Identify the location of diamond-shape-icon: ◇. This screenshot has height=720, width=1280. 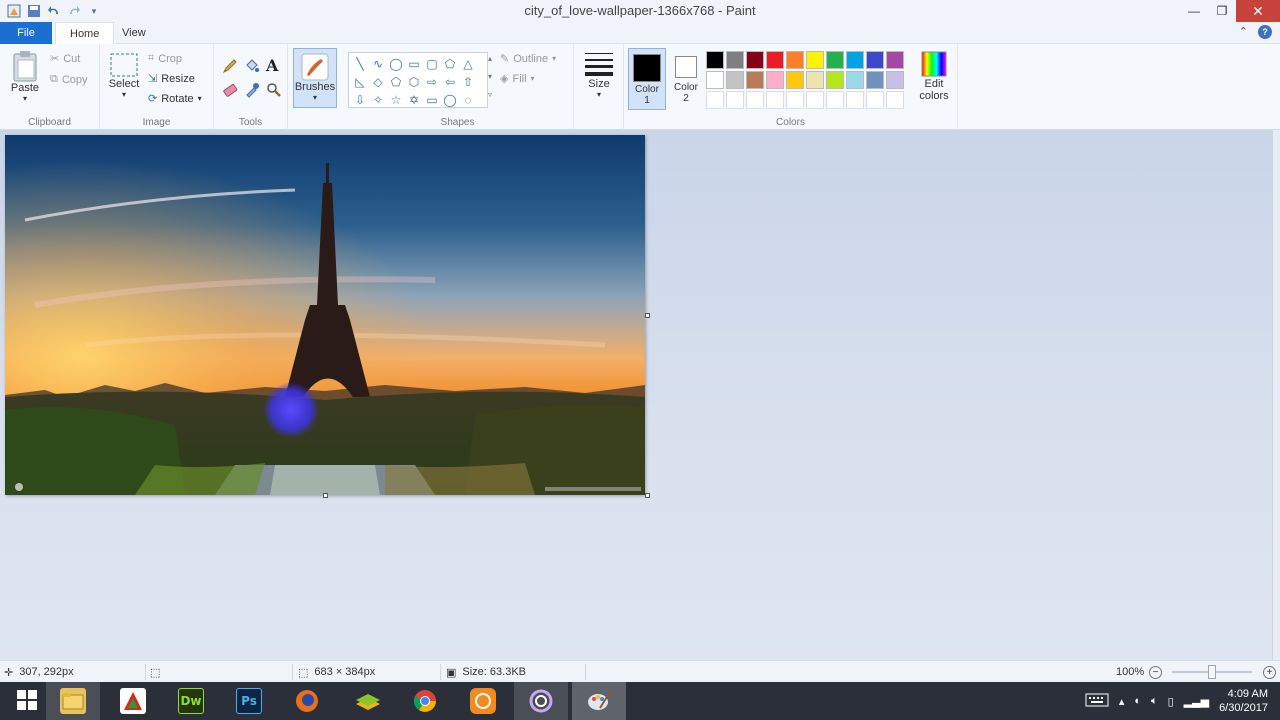
(378, 82).